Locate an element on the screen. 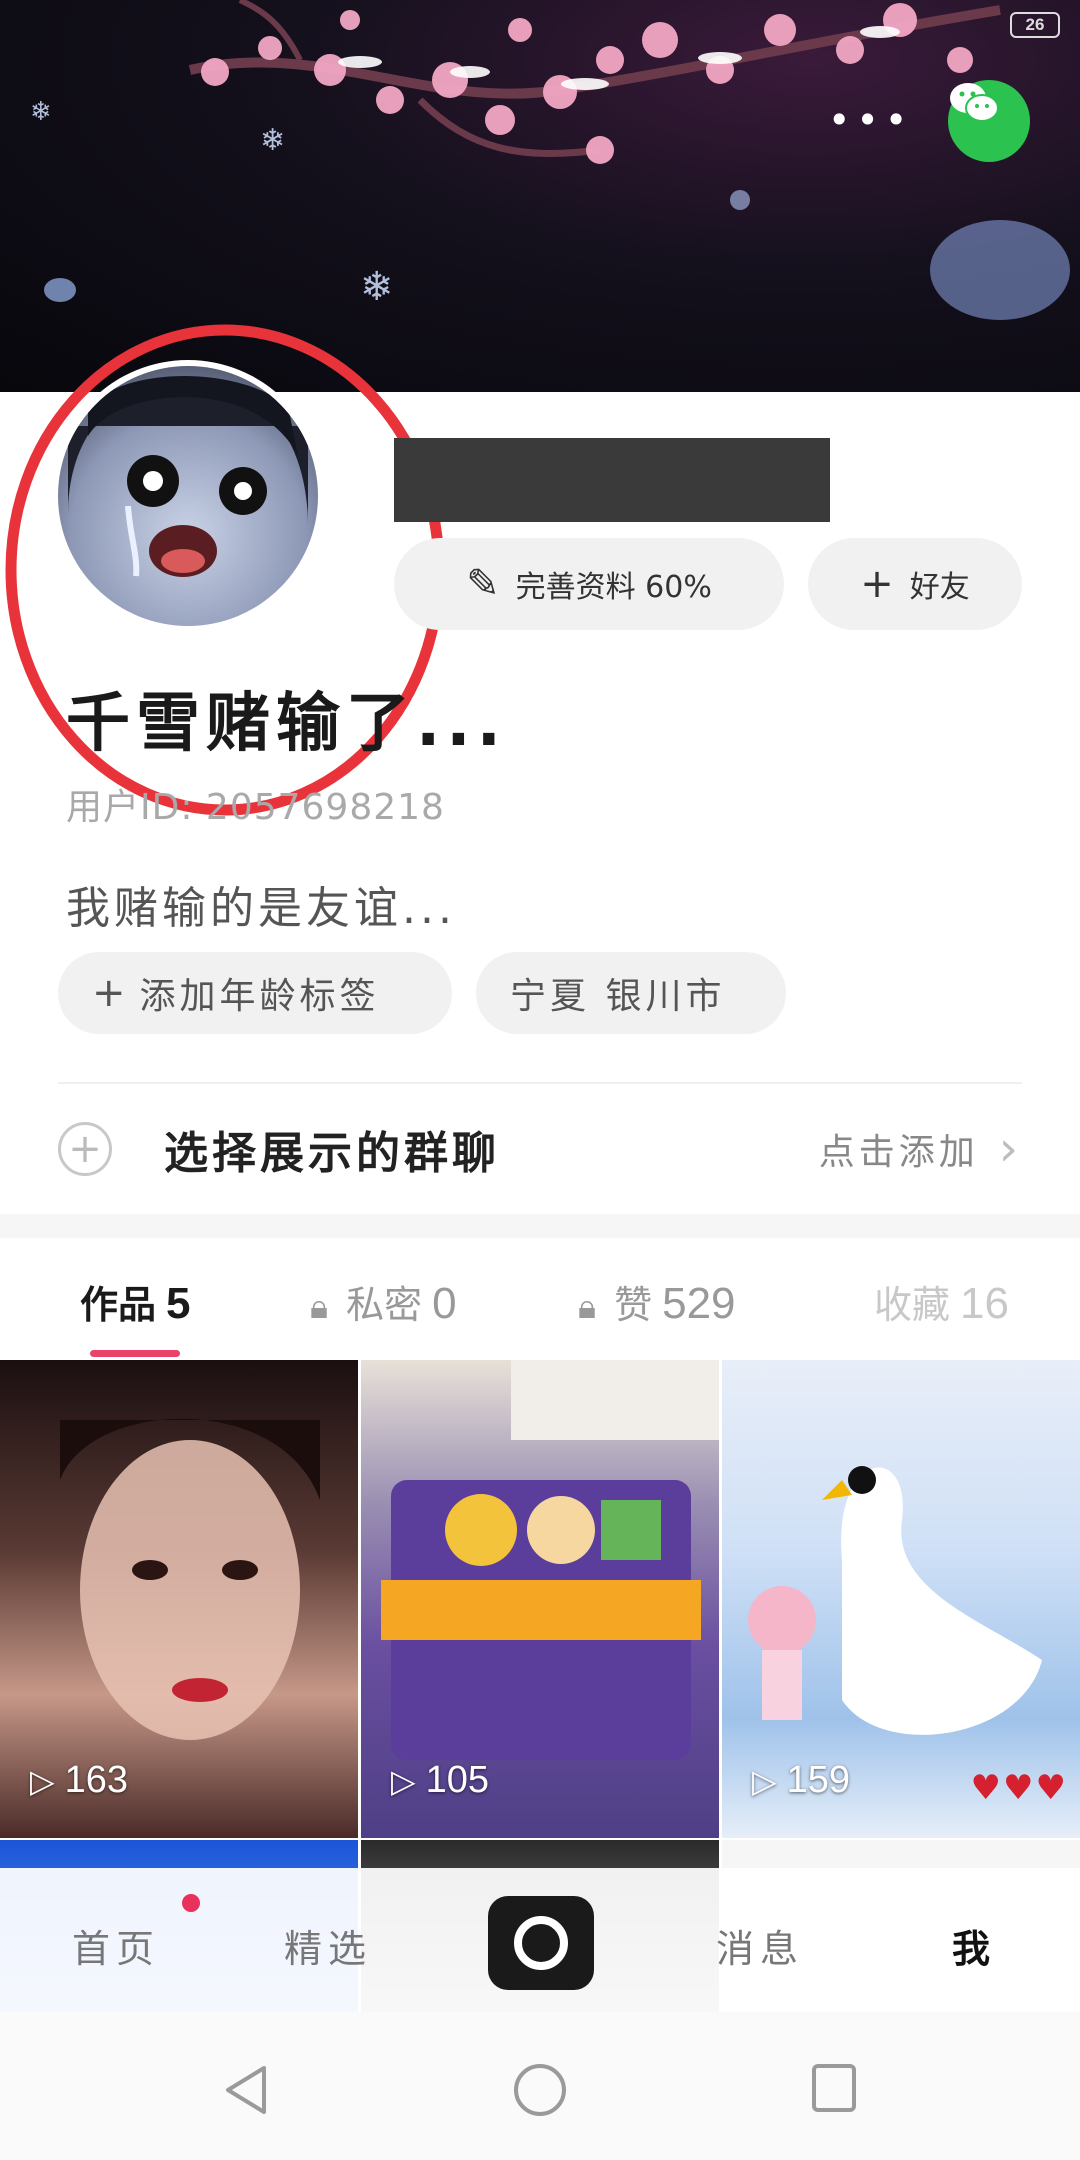 This screenshot has width=1080, height=2160. view-count-value: 163 is located at coordinates (96, 1780).